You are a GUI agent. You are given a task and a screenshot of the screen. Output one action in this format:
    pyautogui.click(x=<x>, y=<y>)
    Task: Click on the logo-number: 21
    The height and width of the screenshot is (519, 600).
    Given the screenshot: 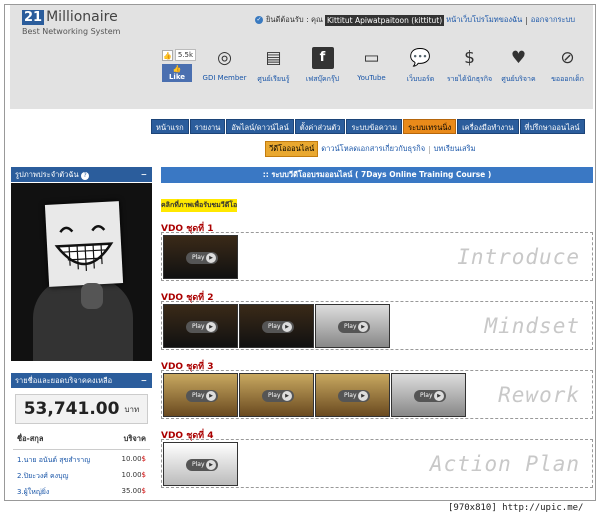 What is the action you would take?
    pyautogui.click(x=33, y=17)
    